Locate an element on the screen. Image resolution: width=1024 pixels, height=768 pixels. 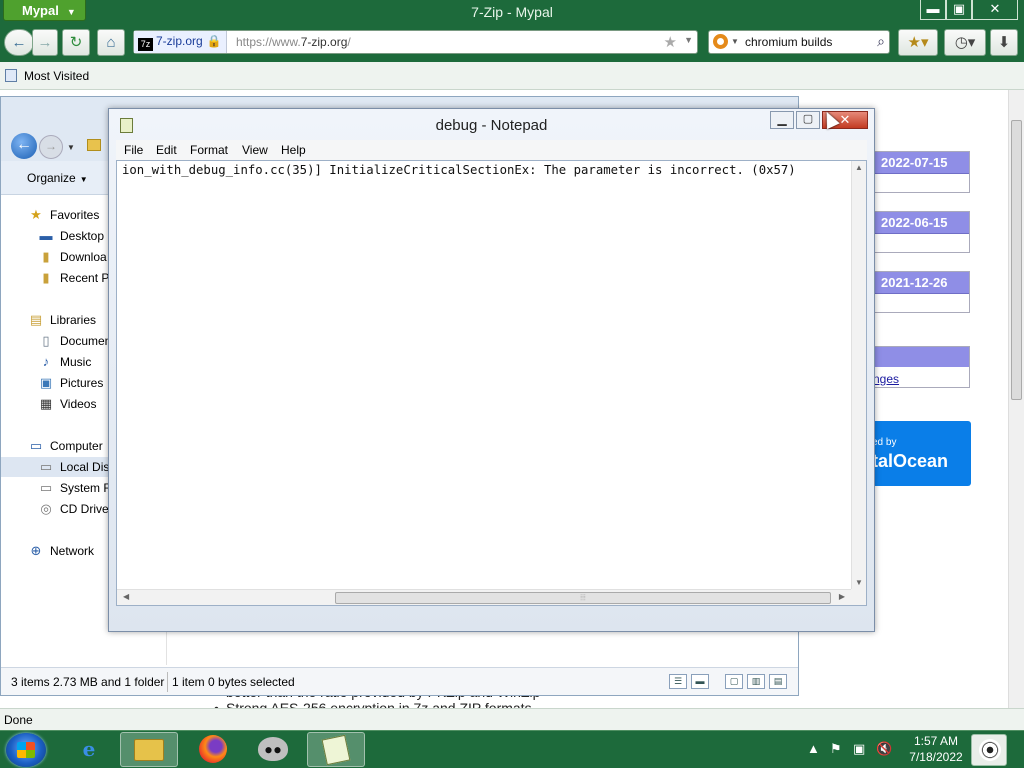
reload-button: ↻ is located at coordinates (76, 42).